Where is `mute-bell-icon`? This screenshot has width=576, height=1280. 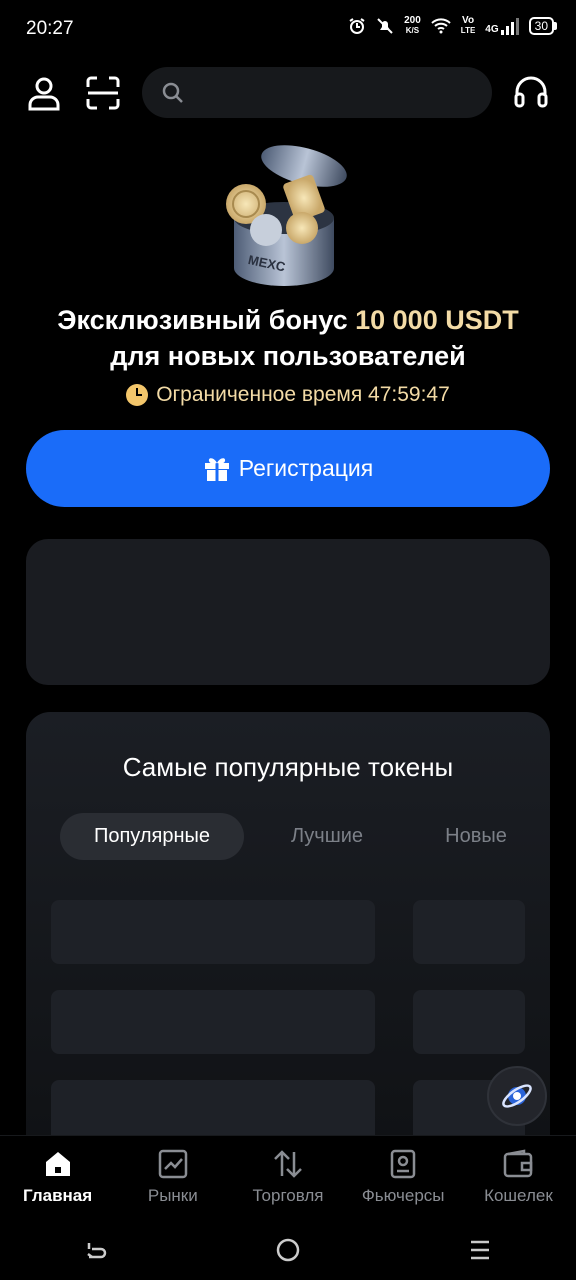 mute-bell-icon is located at coordinates (385, 26).